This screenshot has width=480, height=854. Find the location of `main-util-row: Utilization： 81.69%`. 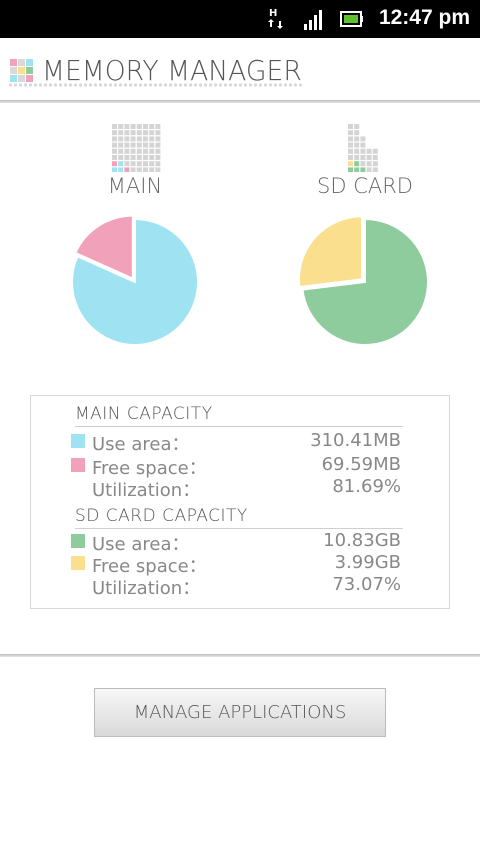

main-util-row: Utilization： 81.69% is located at coordinates (236, 488).